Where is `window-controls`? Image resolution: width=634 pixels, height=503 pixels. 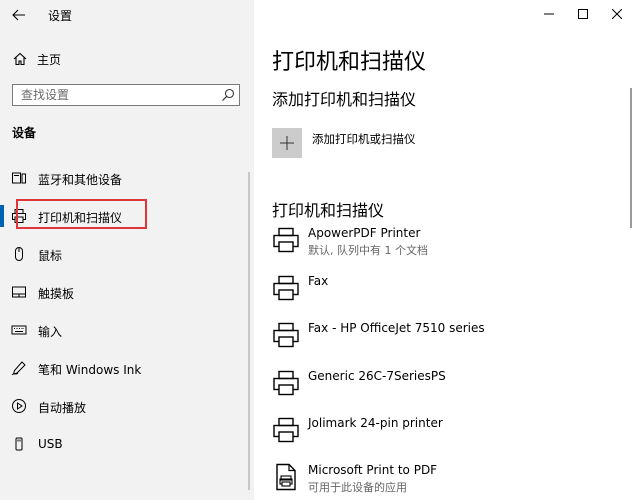 window-controls is located at coordinates (583, 15).